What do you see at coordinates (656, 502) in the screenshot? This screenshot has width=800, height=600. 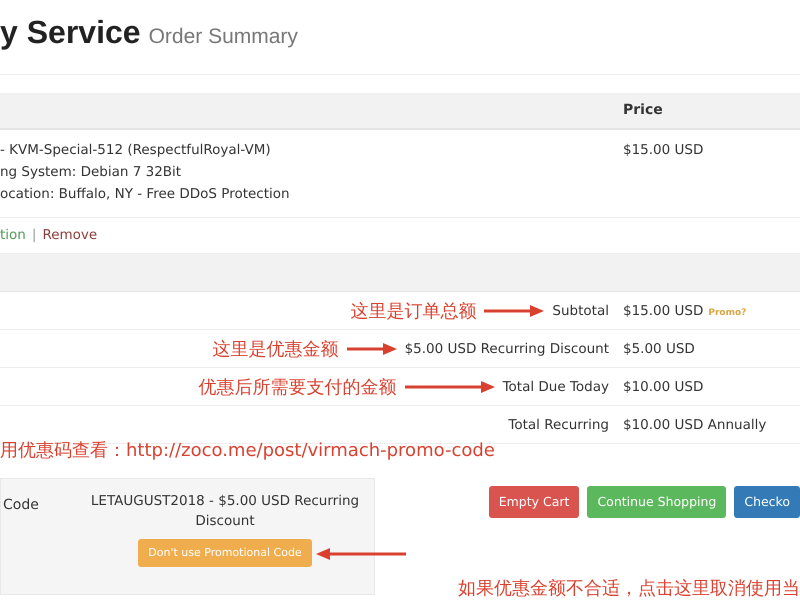 I see `cart-button: Continue Shopping` at bounding box center [656, 502].